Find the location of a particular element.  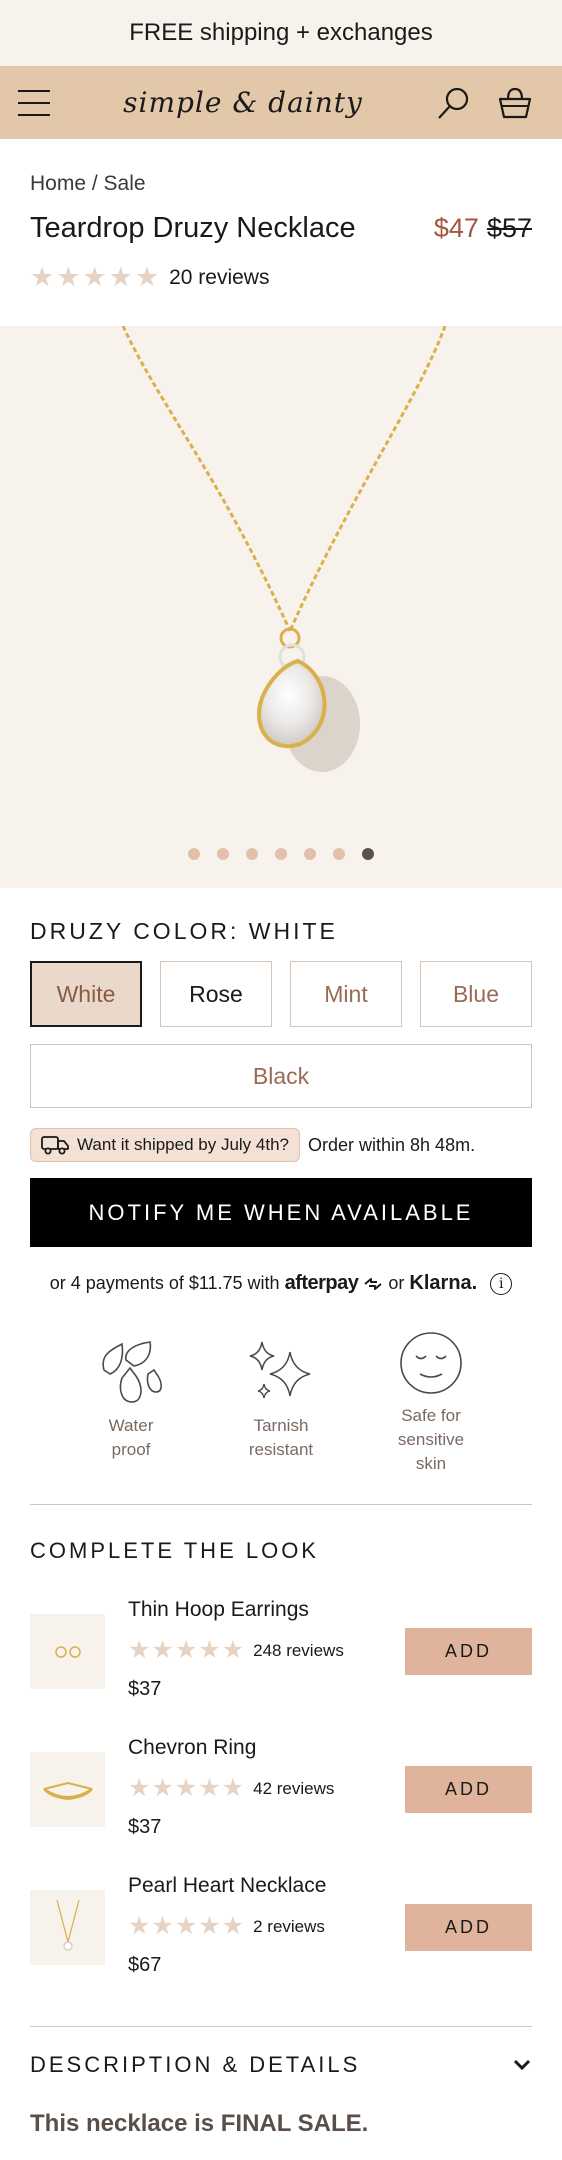

feature-label: Safe for sensitive skin is located at coordinates (431, 1439).